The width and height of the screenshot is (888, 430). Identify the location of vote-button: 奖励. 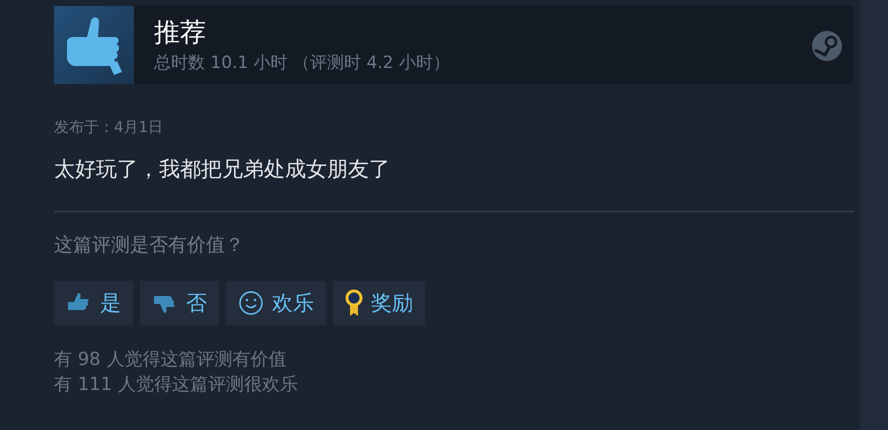
(379, 303).